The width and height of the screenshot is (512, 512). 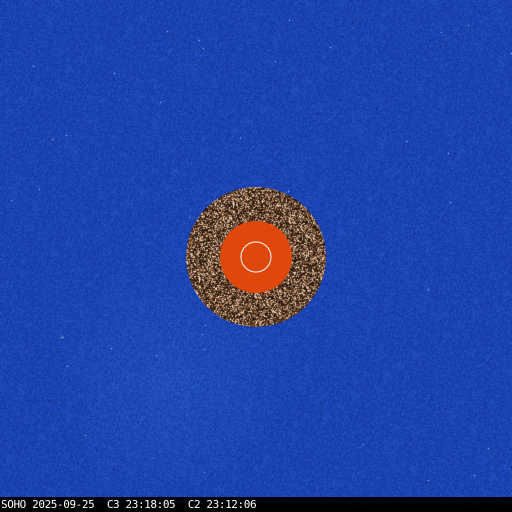 I want to click on c3-time: 23:18:05, so click(x=150, y=504).